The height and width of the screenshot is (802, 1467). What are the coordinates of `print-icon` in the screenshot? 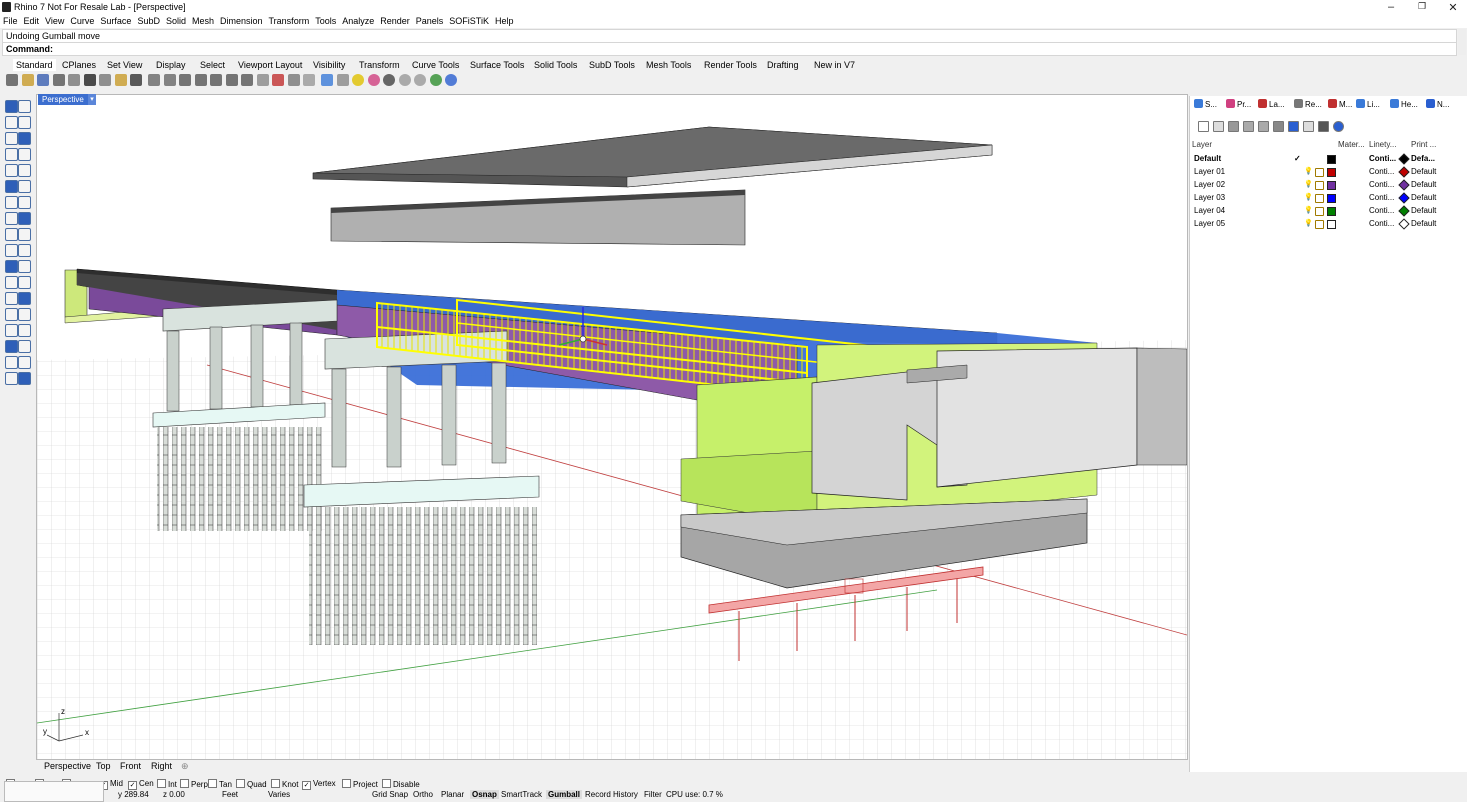 It's located at (58, 80).